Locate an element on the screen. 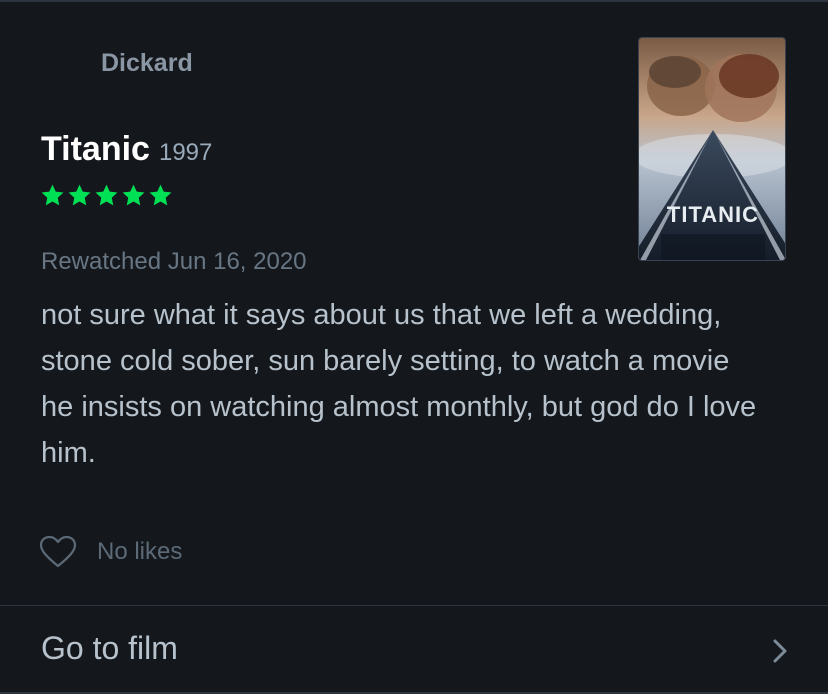 The image size is (828, 694). poster-title-text: TITANIC is located at coordinates (713, 214).